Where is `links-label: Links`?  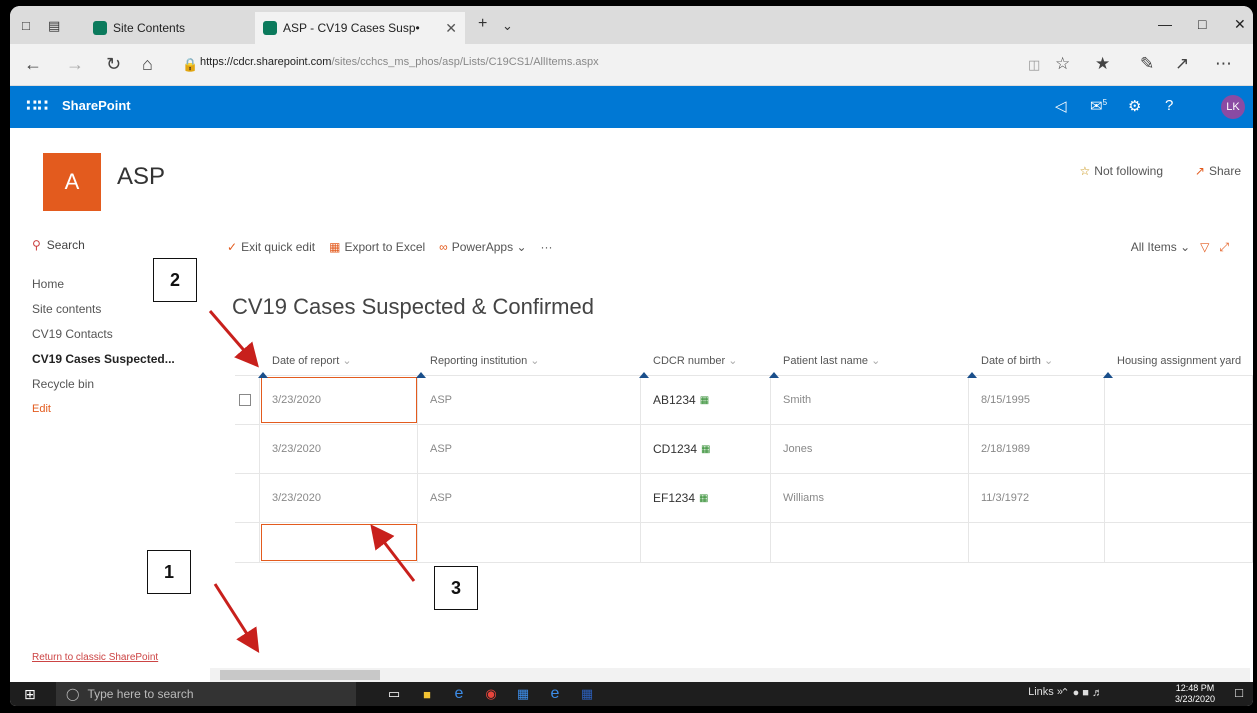
links-label: Links is located at coordinates (1041, 692).